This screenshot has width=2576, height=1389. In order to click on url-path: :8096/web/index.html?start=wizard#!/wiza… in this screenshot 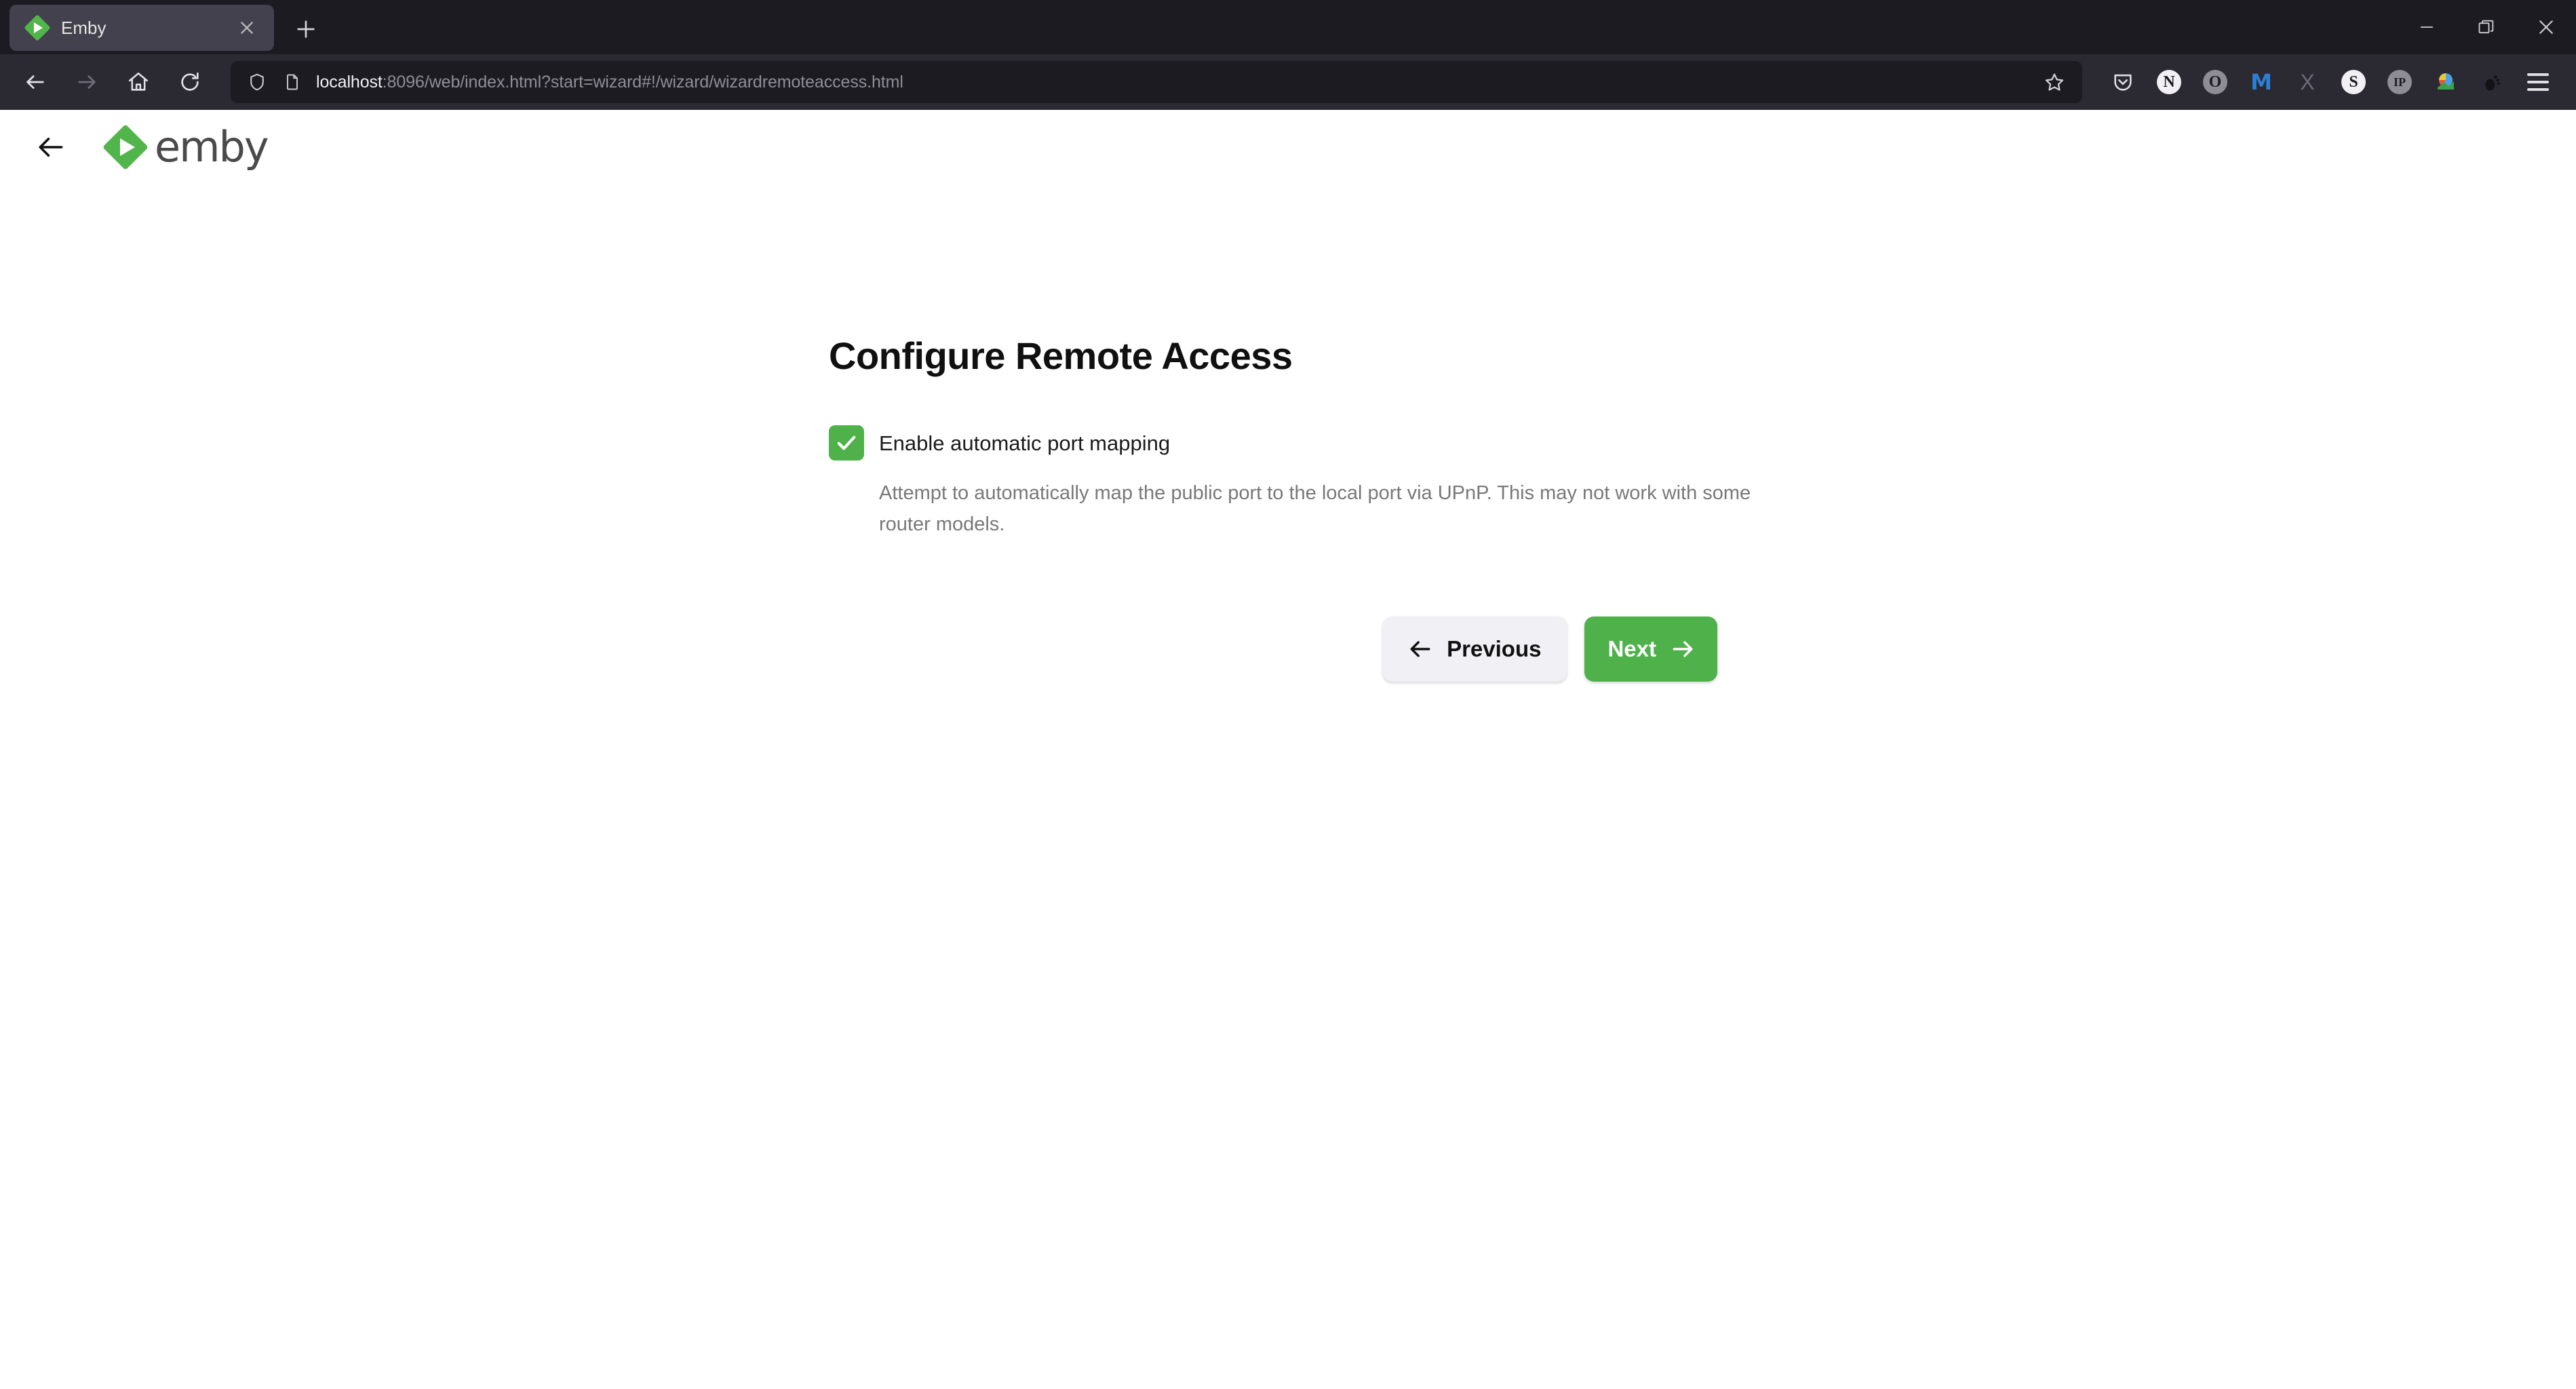, I will do `click(642, 82)`.